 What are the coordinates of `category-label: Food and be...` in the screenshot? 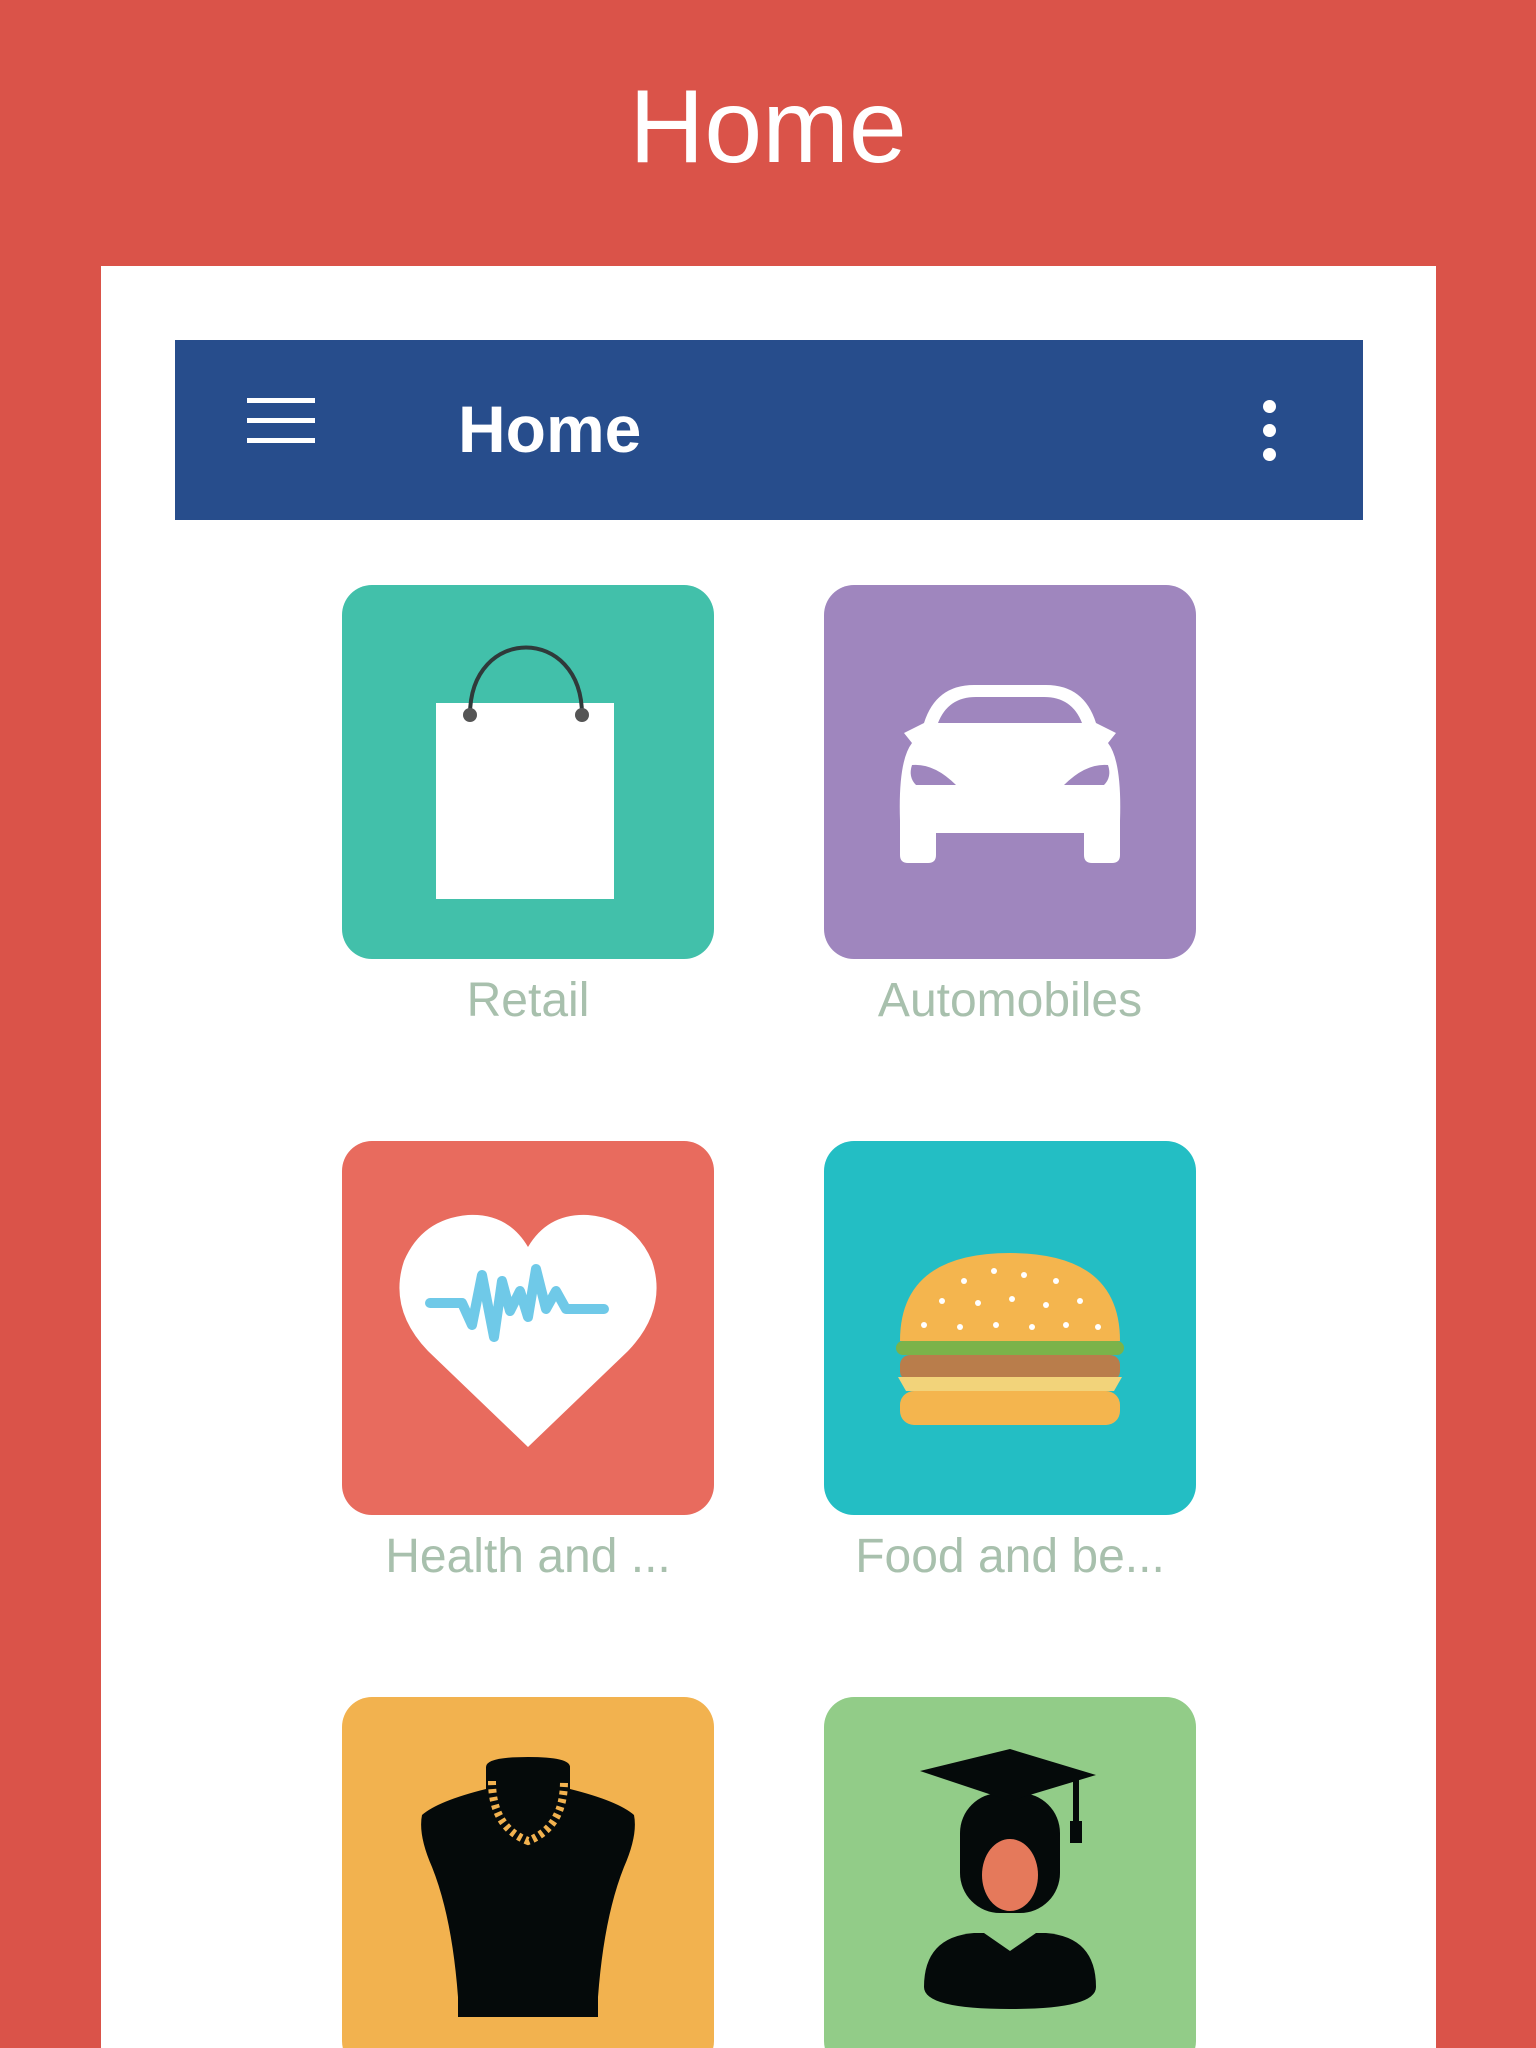 It's located at (1010, 1556).